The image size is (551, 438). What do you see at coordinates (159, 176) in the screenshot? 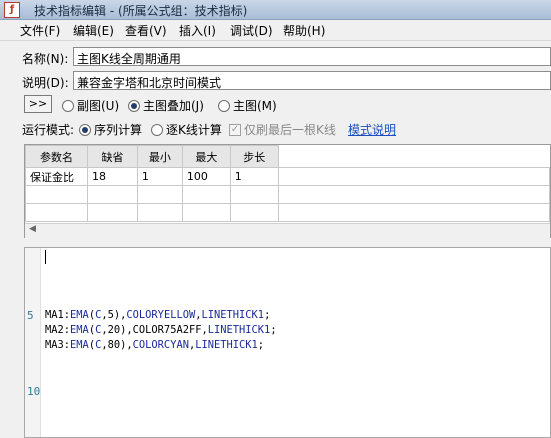
I see `cell-min: 1` at bounding box center [159, 176].